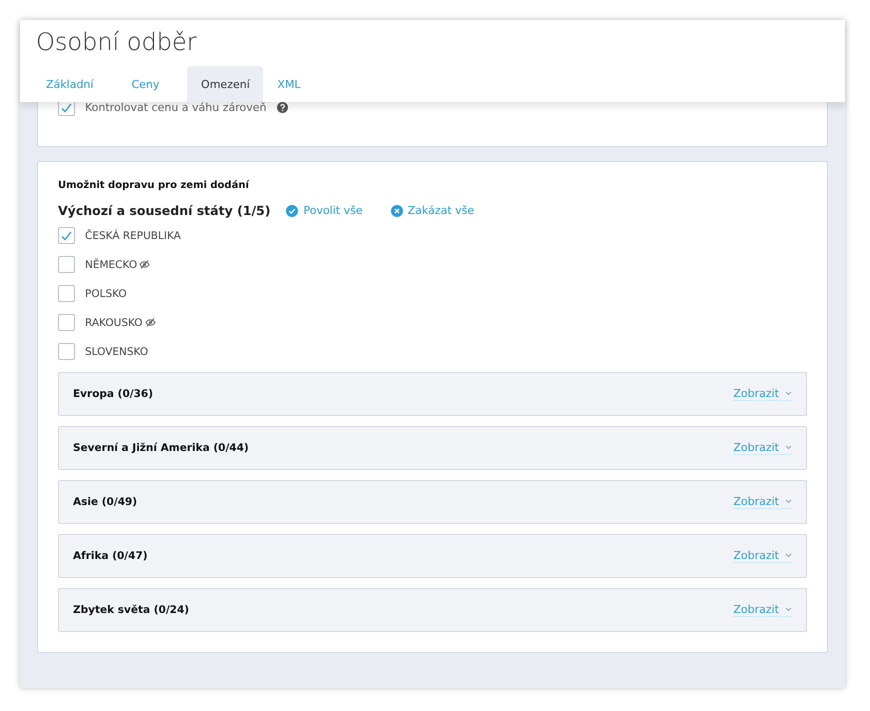 This screenshot has width=870, height=711. What do you see at coordinates (164, 210) in the screenshot?
I see `group-title: Výchozí a sousední státy (1/5)` at bounding box center [164, 210].